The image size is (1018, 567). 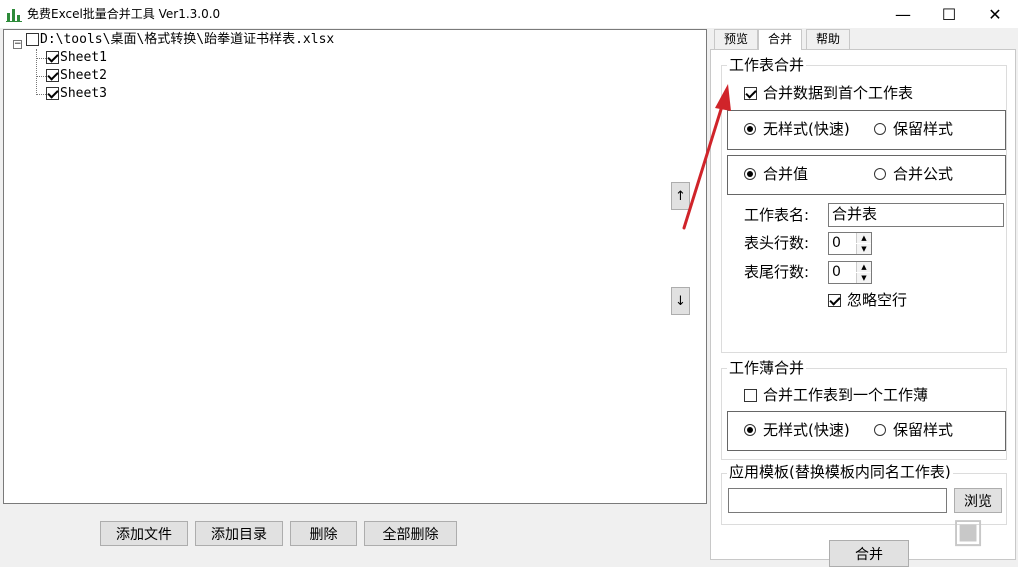 I want to click on book-no-style-radio, so click(x=750, y=430).